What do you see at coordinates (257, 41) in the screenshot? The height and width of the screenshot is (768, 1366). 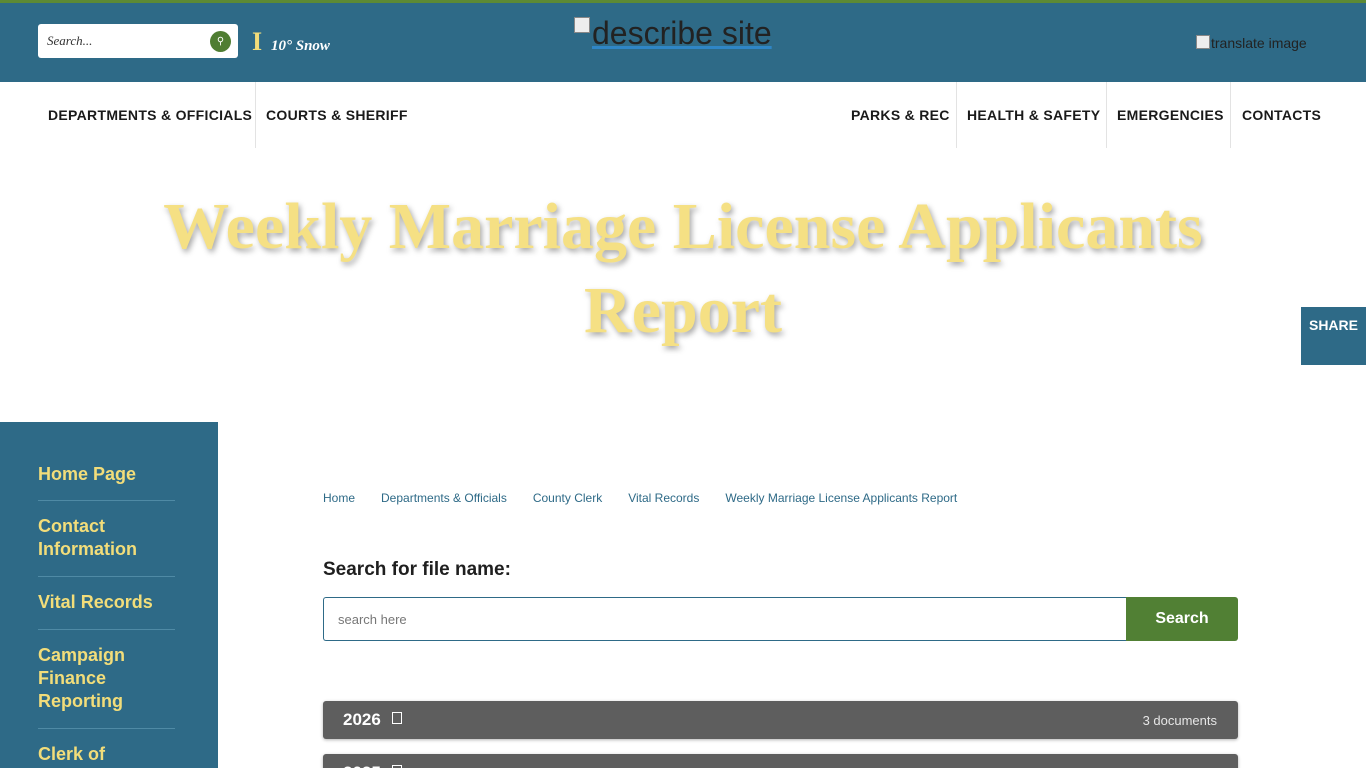 I see `weather-icon: I` at bounding box center [257, 41].